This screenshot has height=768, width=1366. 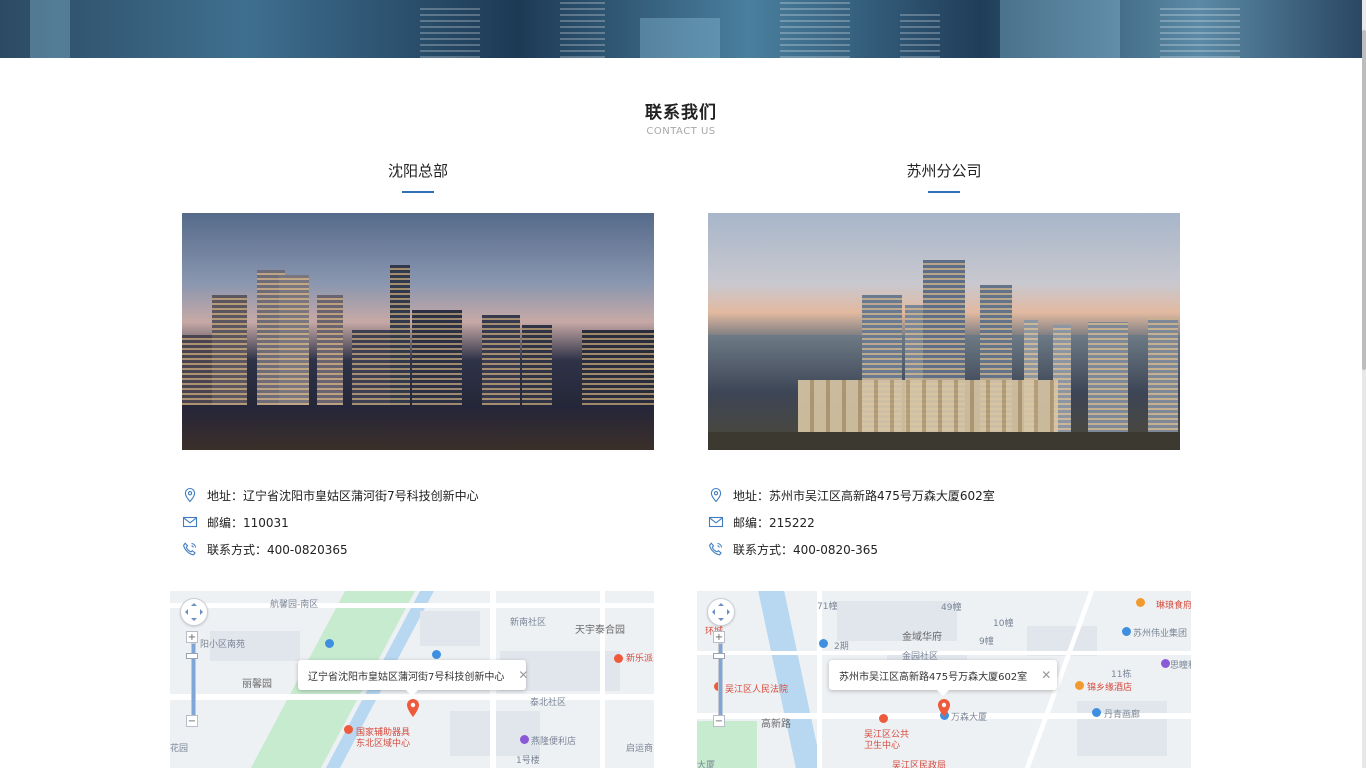 I want to click on map-label: 丹青画廊, so click(x=1122, y=715).